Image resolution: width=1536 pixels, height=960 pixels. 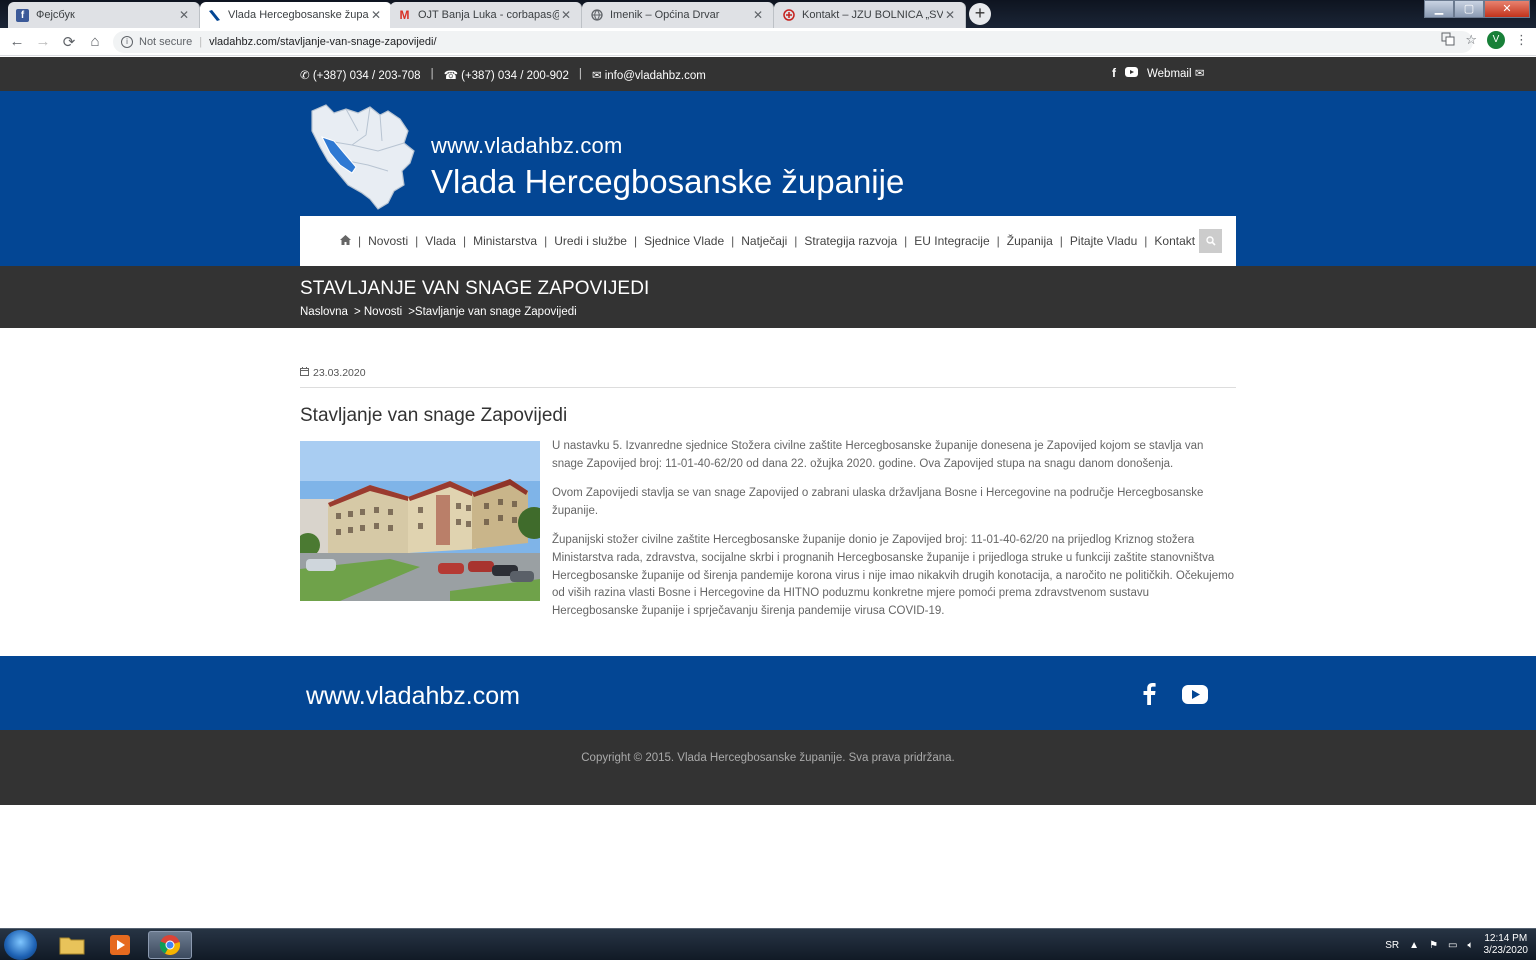 What do you see at coordinates (17, 41) in the screenshot?
I see `back-button: ←` at bounding box center [17, 41].